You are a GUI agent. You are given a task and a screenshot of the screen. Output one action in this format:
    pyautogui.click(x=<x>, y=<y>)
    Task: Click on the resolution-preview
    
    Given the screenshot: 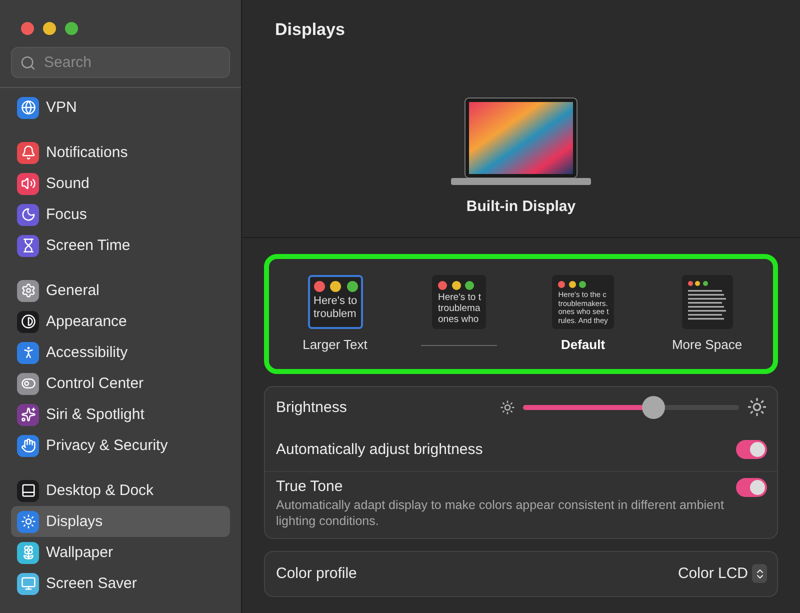 What is the action you would take?
    pyautogui.click(x=707, y=302)
    